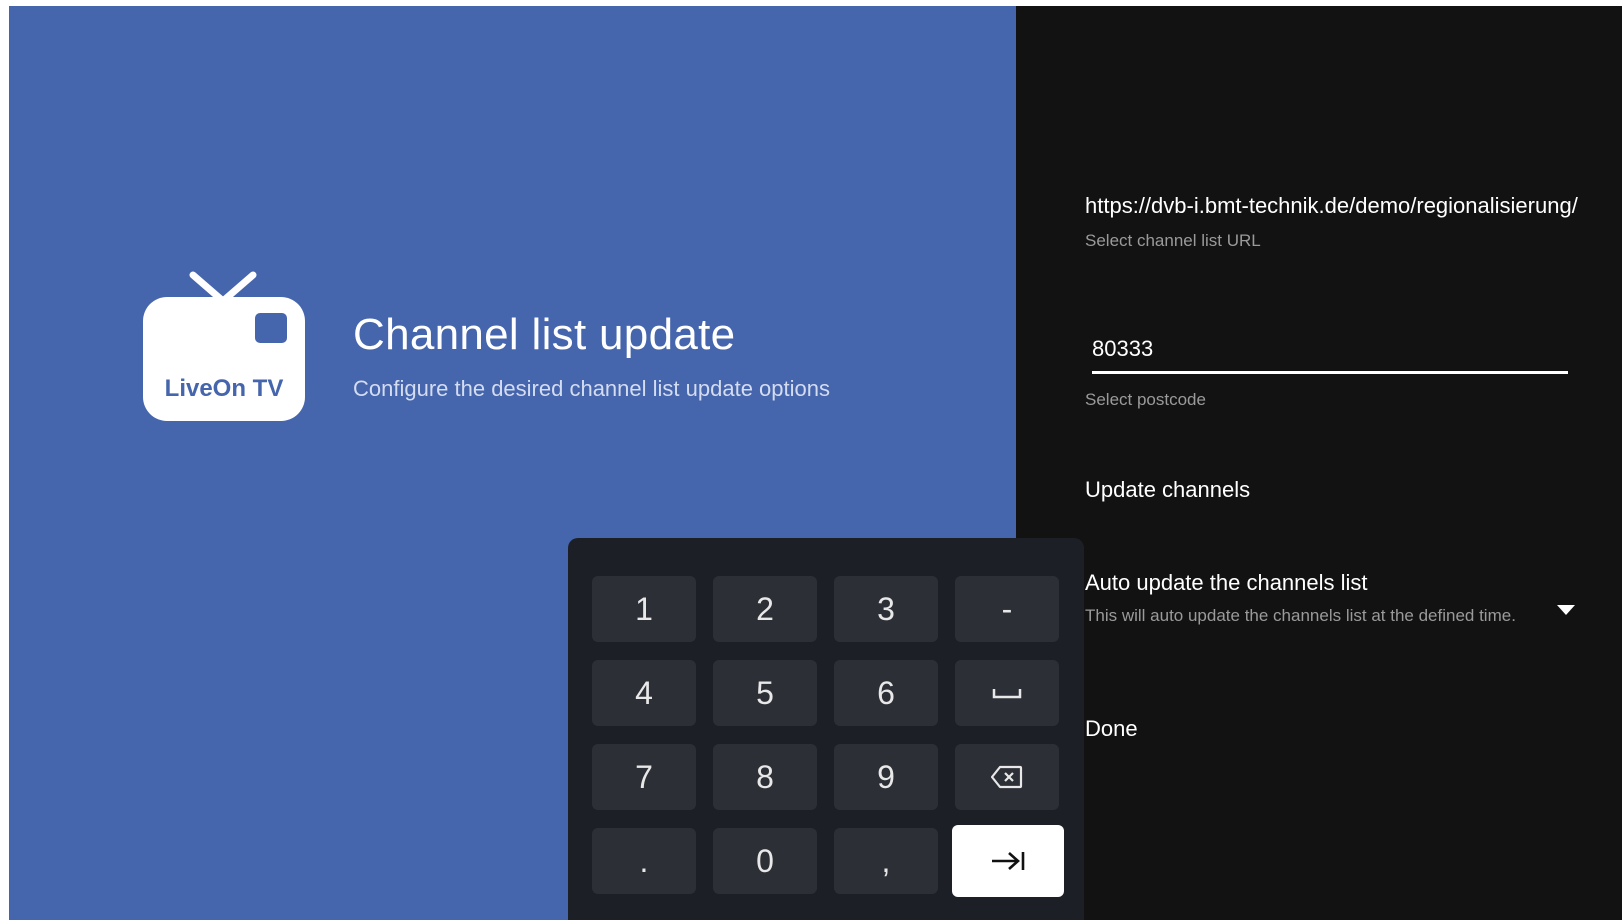 The height and width of the screenshot is (920, 1622). I want to click on key-space, so click(1007, 693).